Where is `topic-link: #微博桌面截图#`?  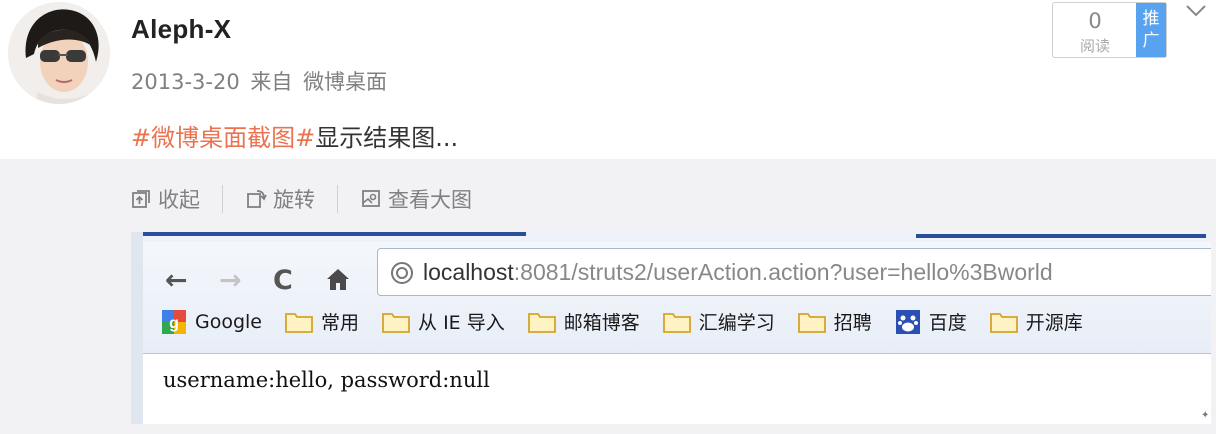 topic-link: #微博桌面截图# is located at coordinates (223, 138).